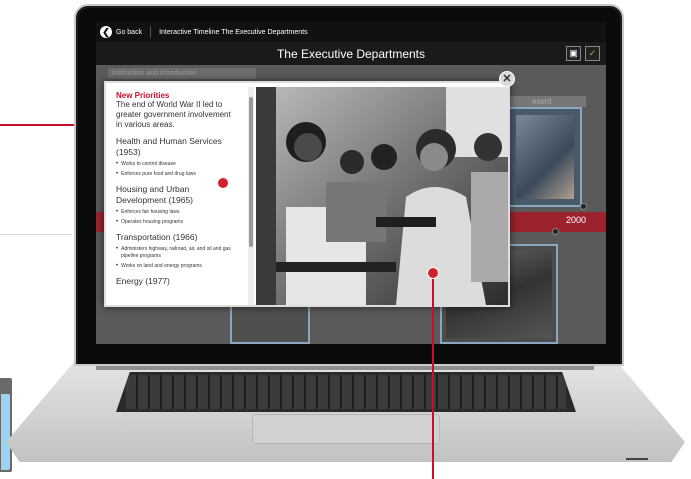 This screenshot has height=479, width=691. I want to click on department-name: Energy (1977), so click(143, 281).